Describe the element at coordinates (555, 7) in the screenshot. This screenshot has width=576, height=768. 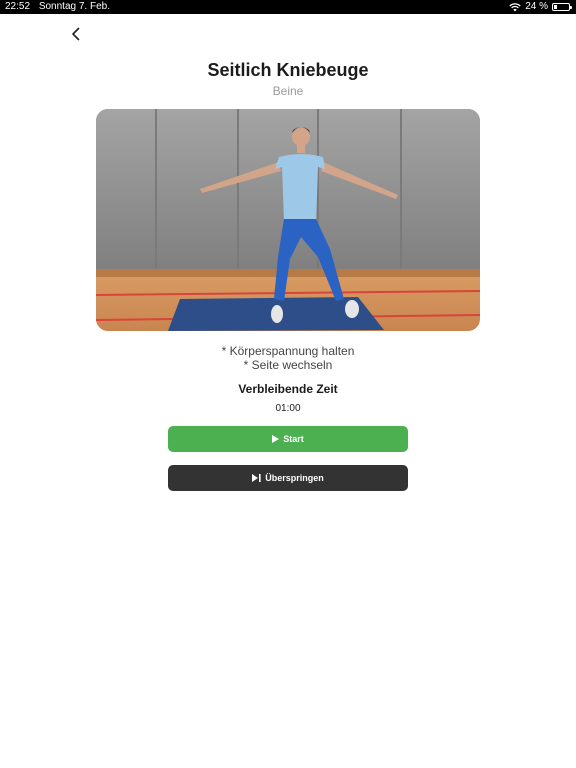
I see `battery-fill` at that location.